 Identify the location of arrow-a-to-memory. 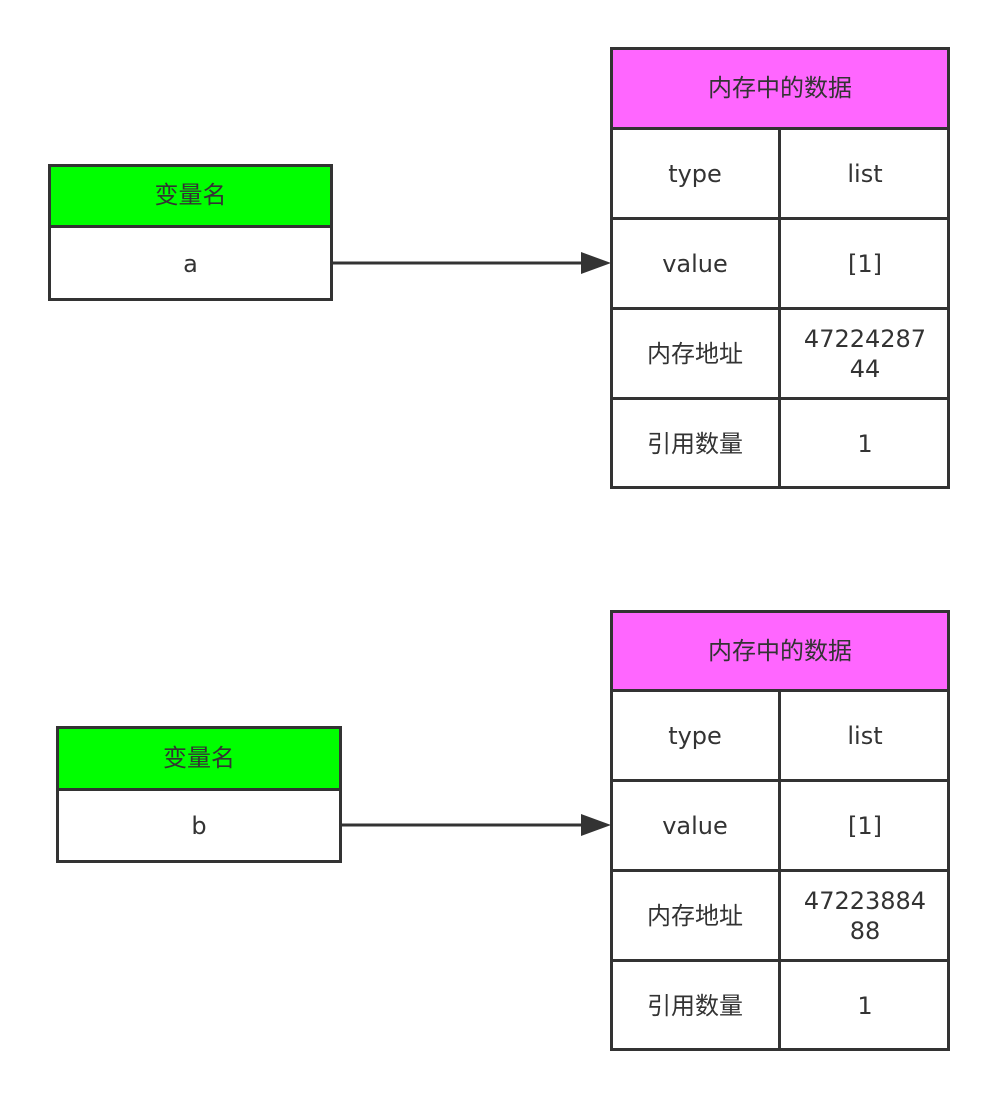
(472, 263).